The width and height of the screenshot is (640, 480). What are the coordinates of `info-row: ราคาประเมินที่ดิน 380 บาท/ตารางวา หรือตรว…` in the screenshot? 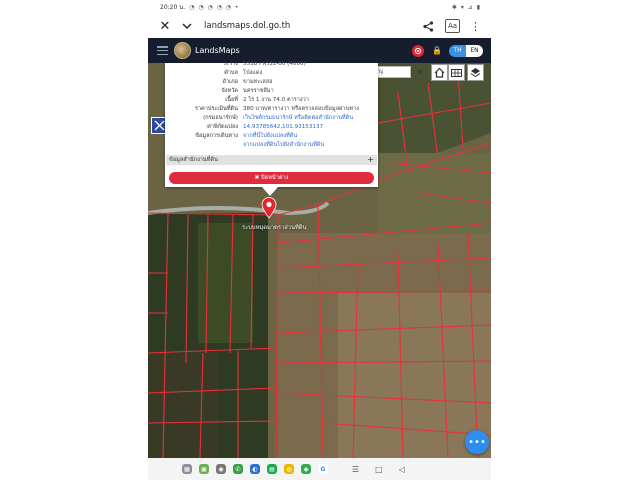 It's located at (271, 109).